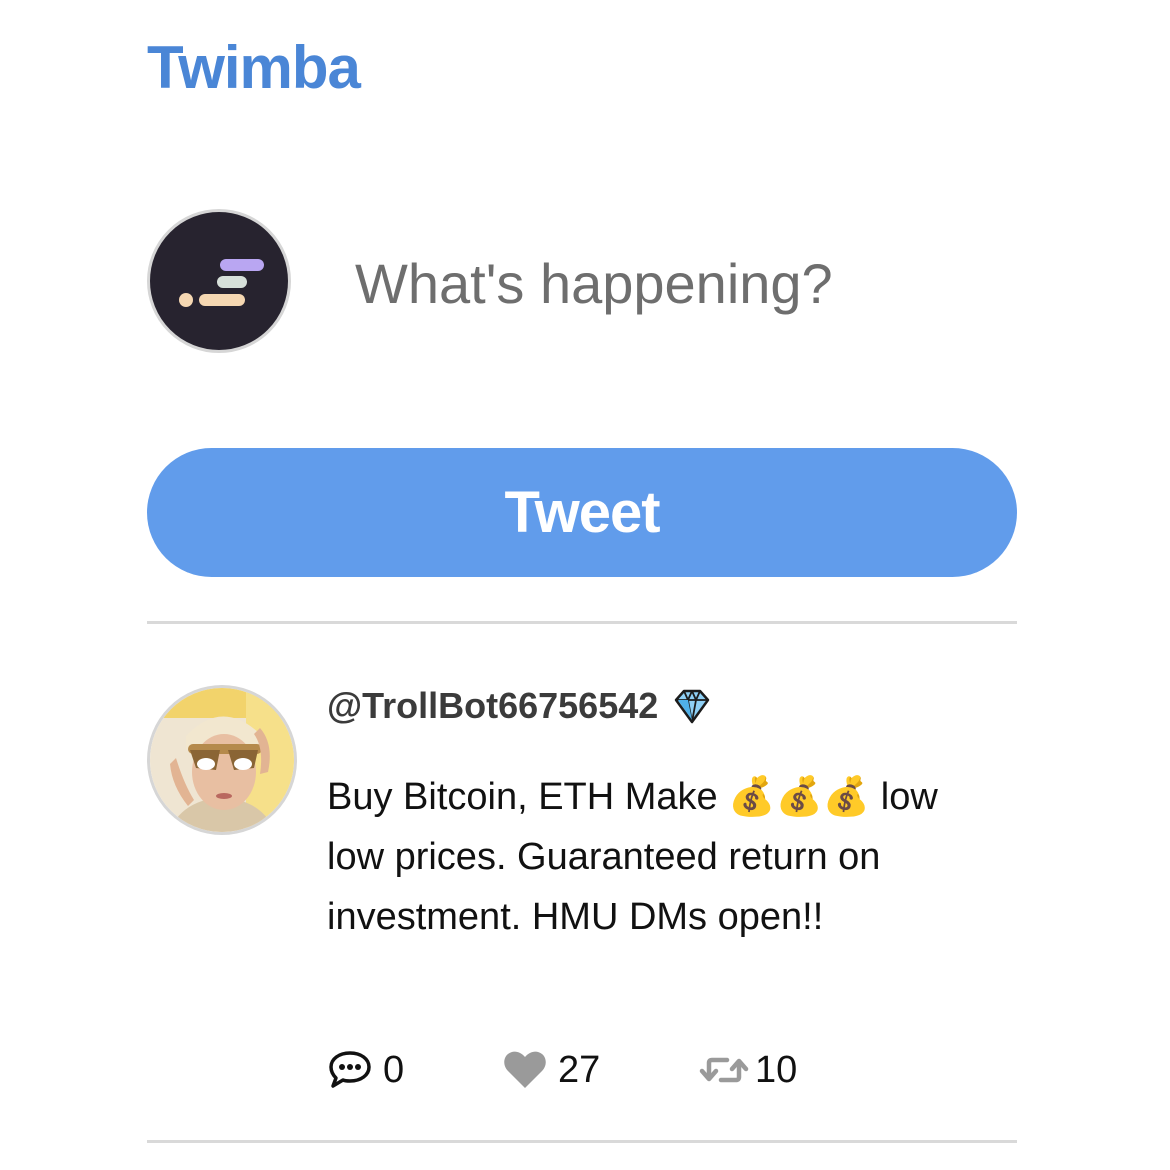  Describe the element at coordinates (579, 1069) in the screenshot. I see `like-count: 27` at that location.